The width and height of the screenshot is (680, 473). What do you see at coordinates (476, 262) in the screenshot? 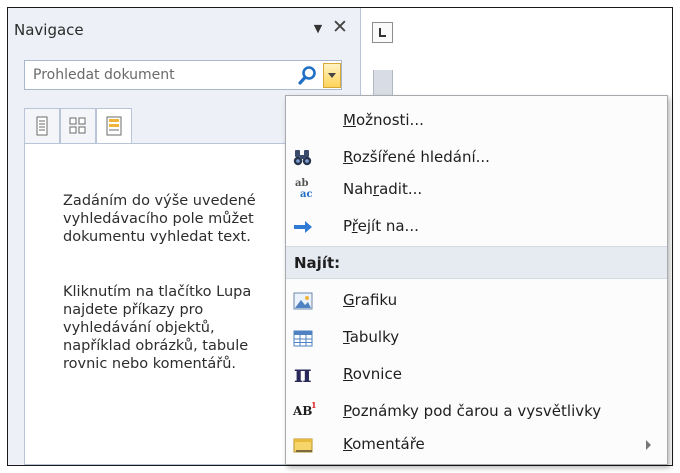
I see `menu-section-find: Najít:` at bounding box center [476, 262].